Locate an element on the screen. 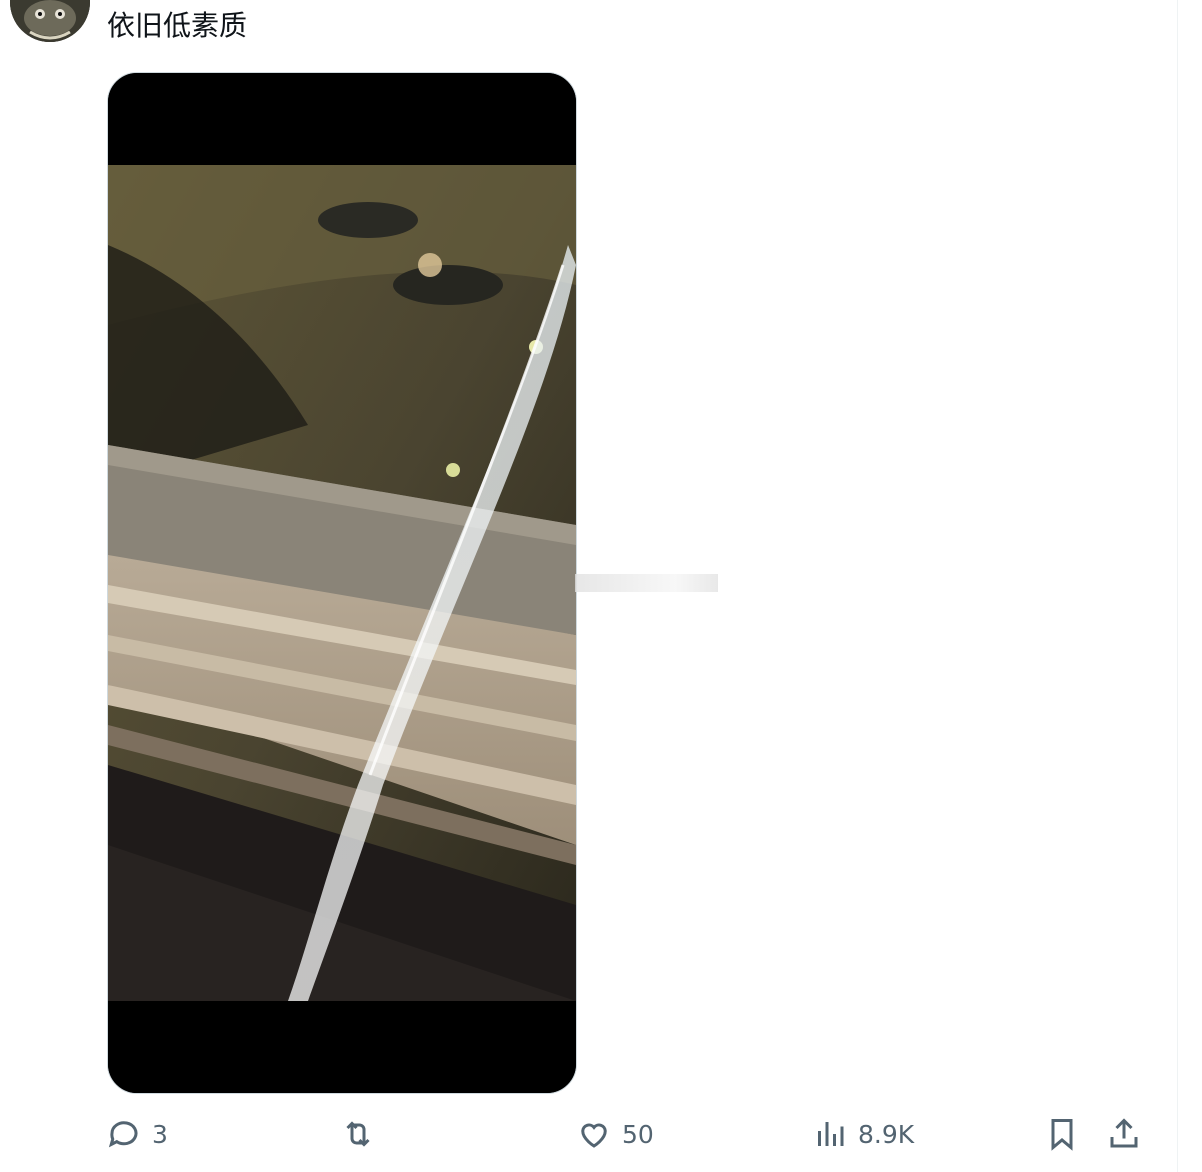 The width and height of the screenshot is (1202, 1172). video-letterbox-top is located at coordinates (342, 119).